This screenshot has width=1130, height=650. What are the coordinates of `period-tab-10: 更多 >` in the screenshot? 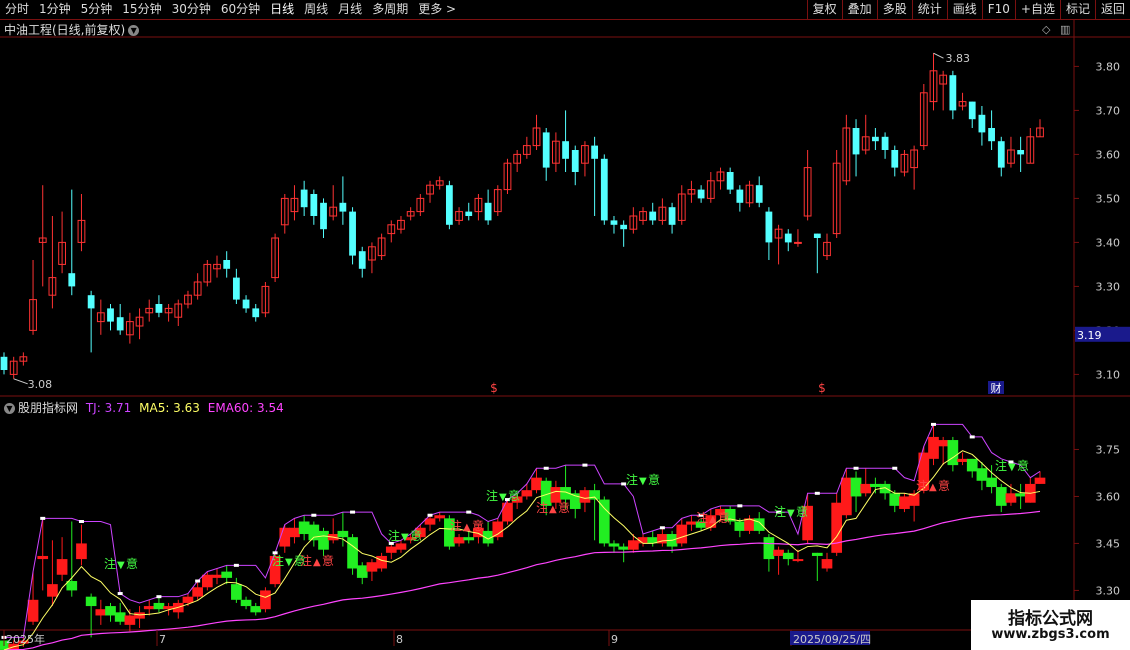 It's located at (437, 9).